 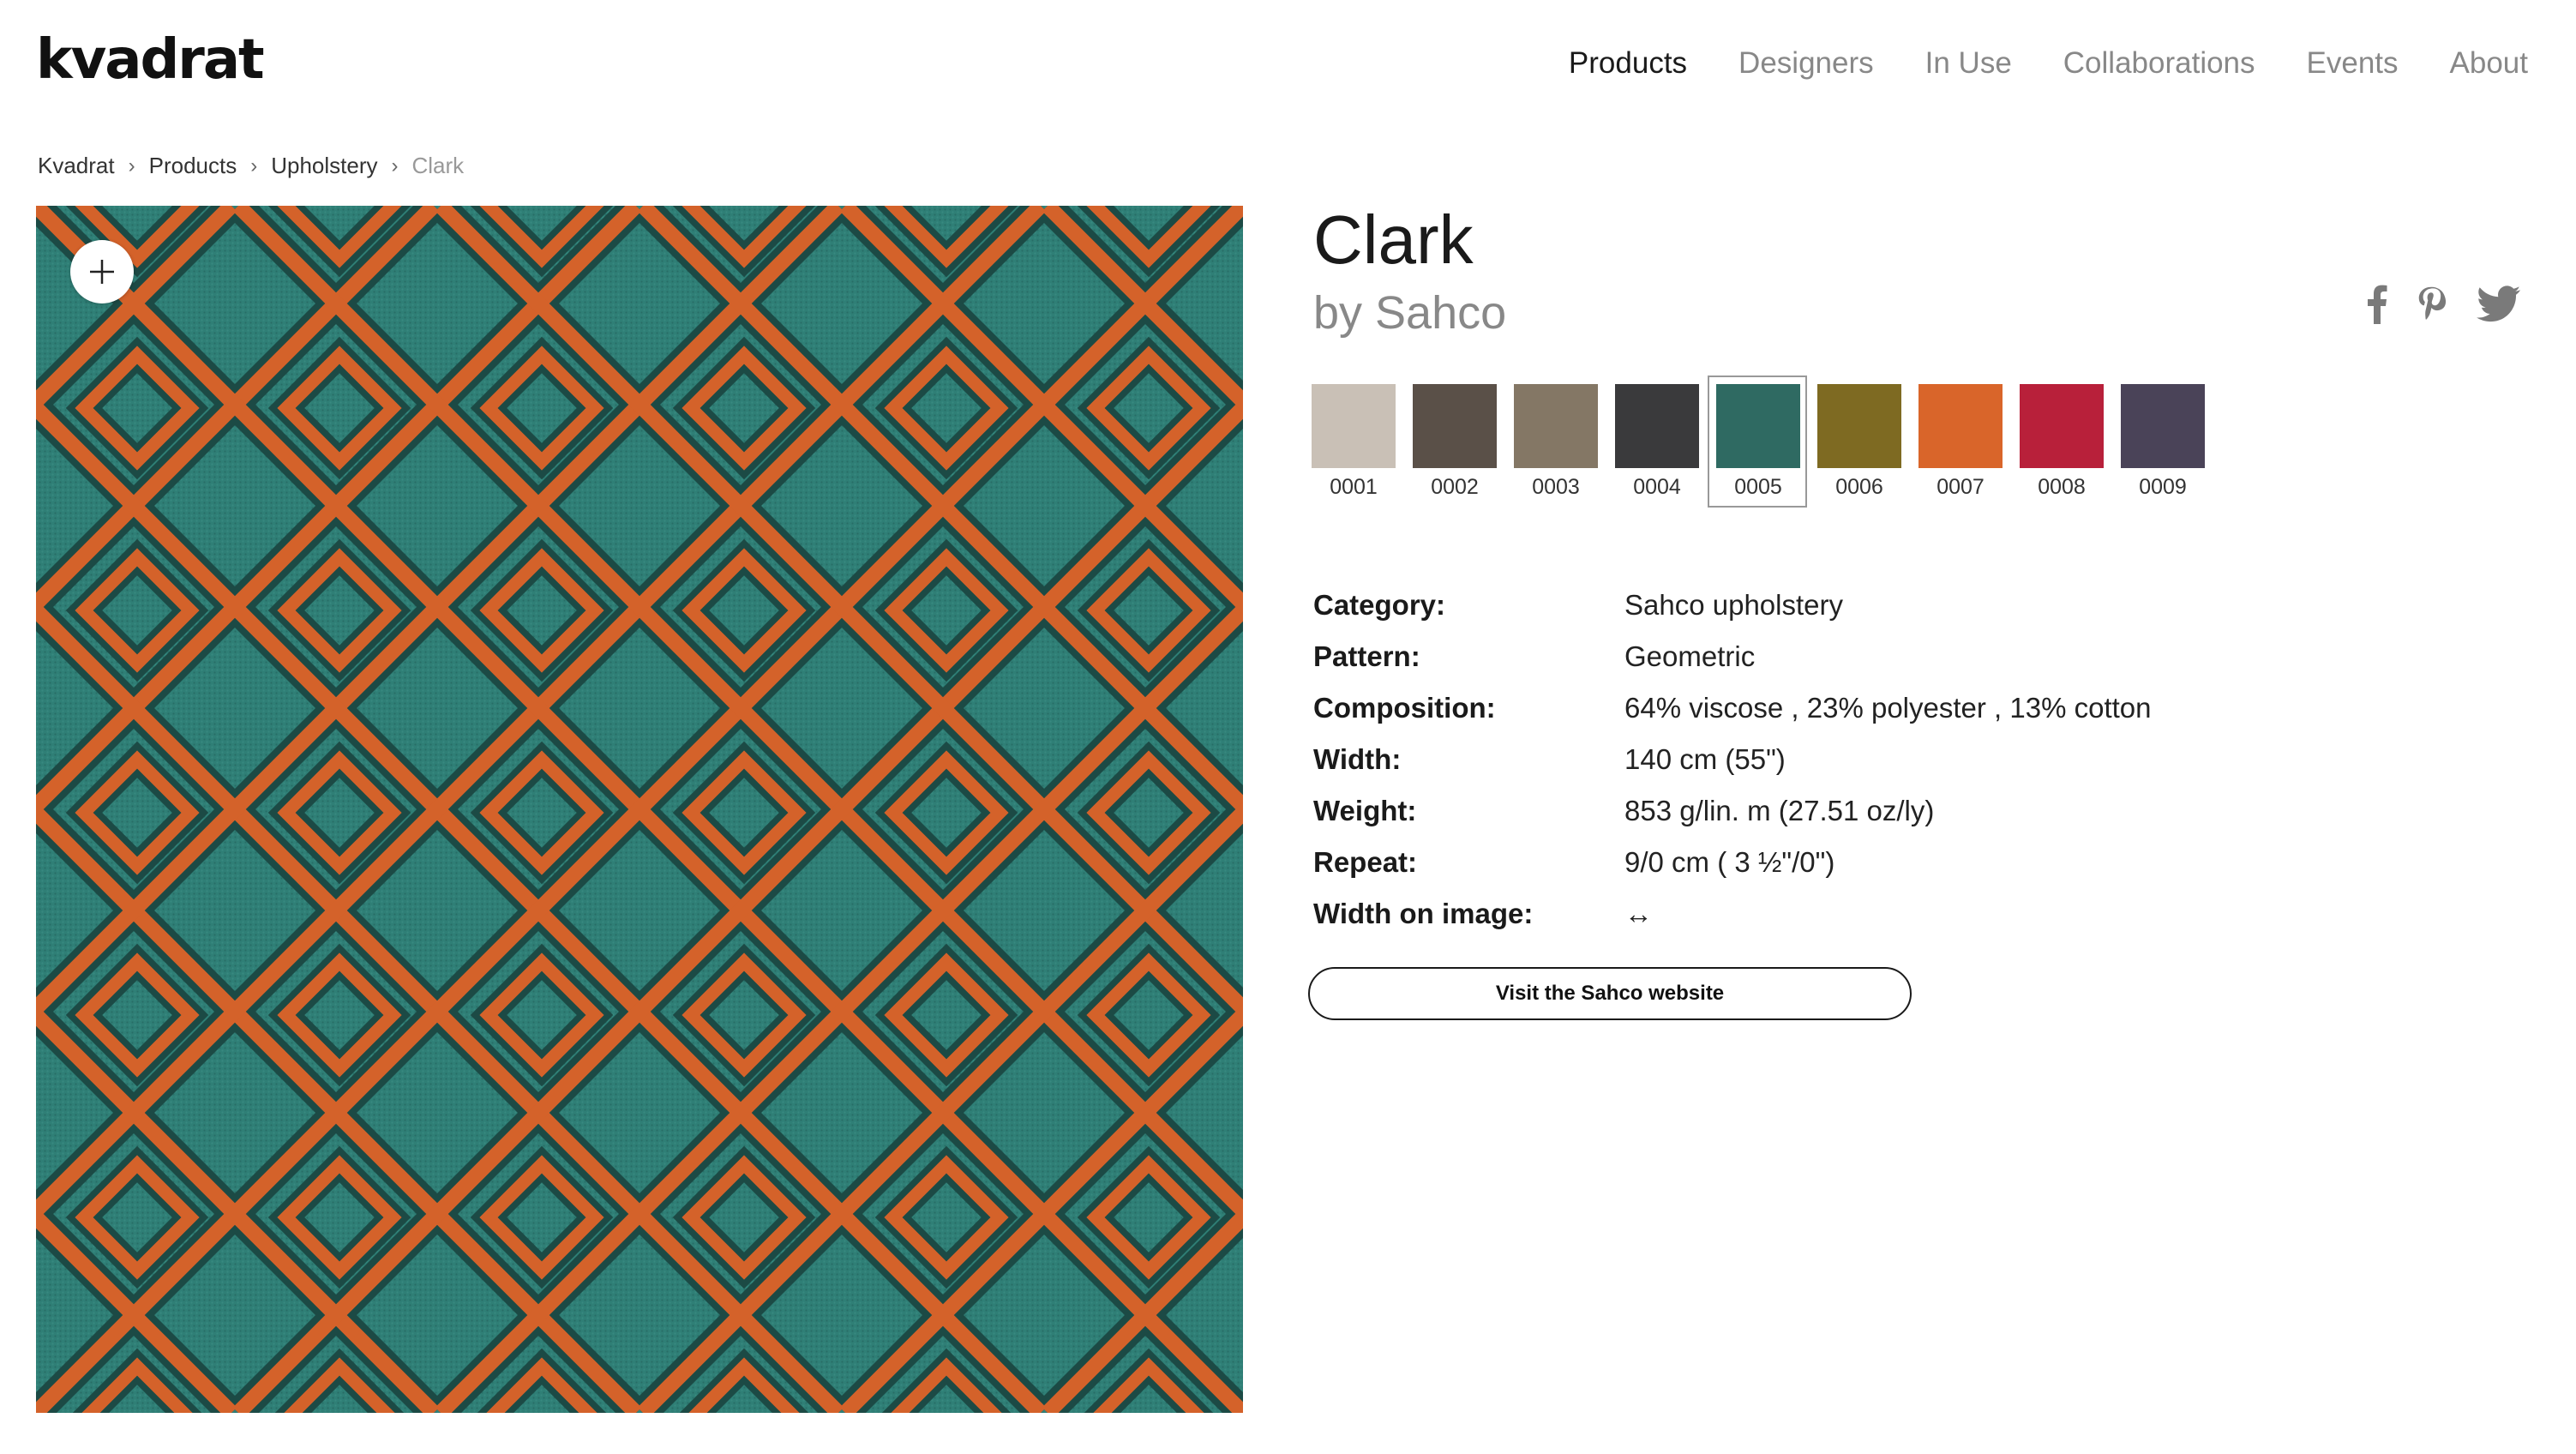 I want to click on colour-swatch-0005: 0005, so click(x=1757, y=442).